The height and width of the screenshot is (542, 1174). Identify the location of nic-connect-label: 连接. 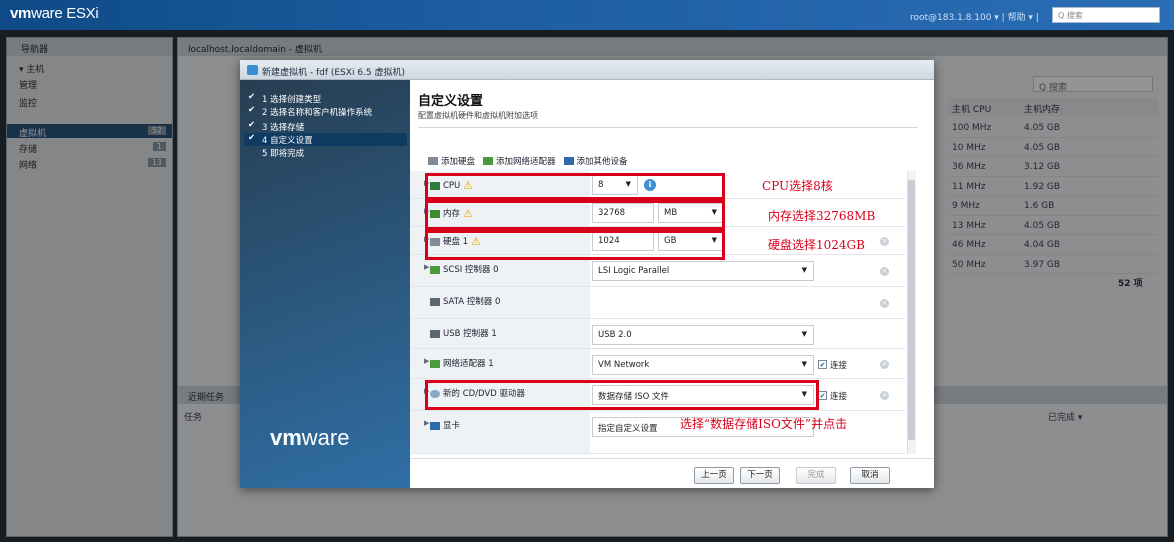
(839, 366).